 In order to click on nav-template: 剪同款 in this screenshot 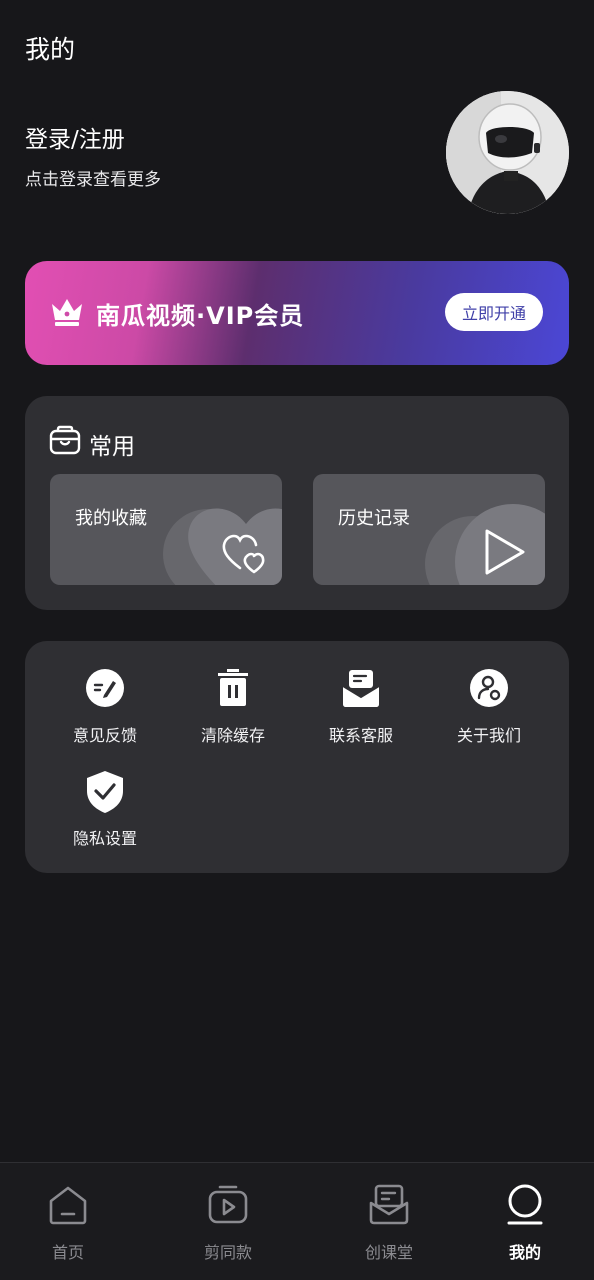, I will do `click(228, 1223)`.